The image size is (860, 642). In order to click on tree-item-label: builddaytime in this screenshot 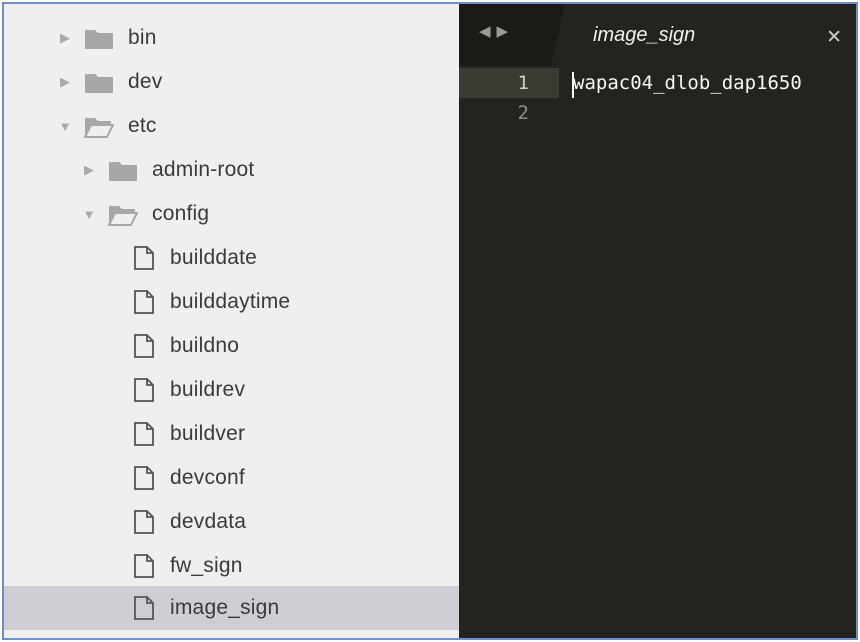, I will do `click(230, 301)`.